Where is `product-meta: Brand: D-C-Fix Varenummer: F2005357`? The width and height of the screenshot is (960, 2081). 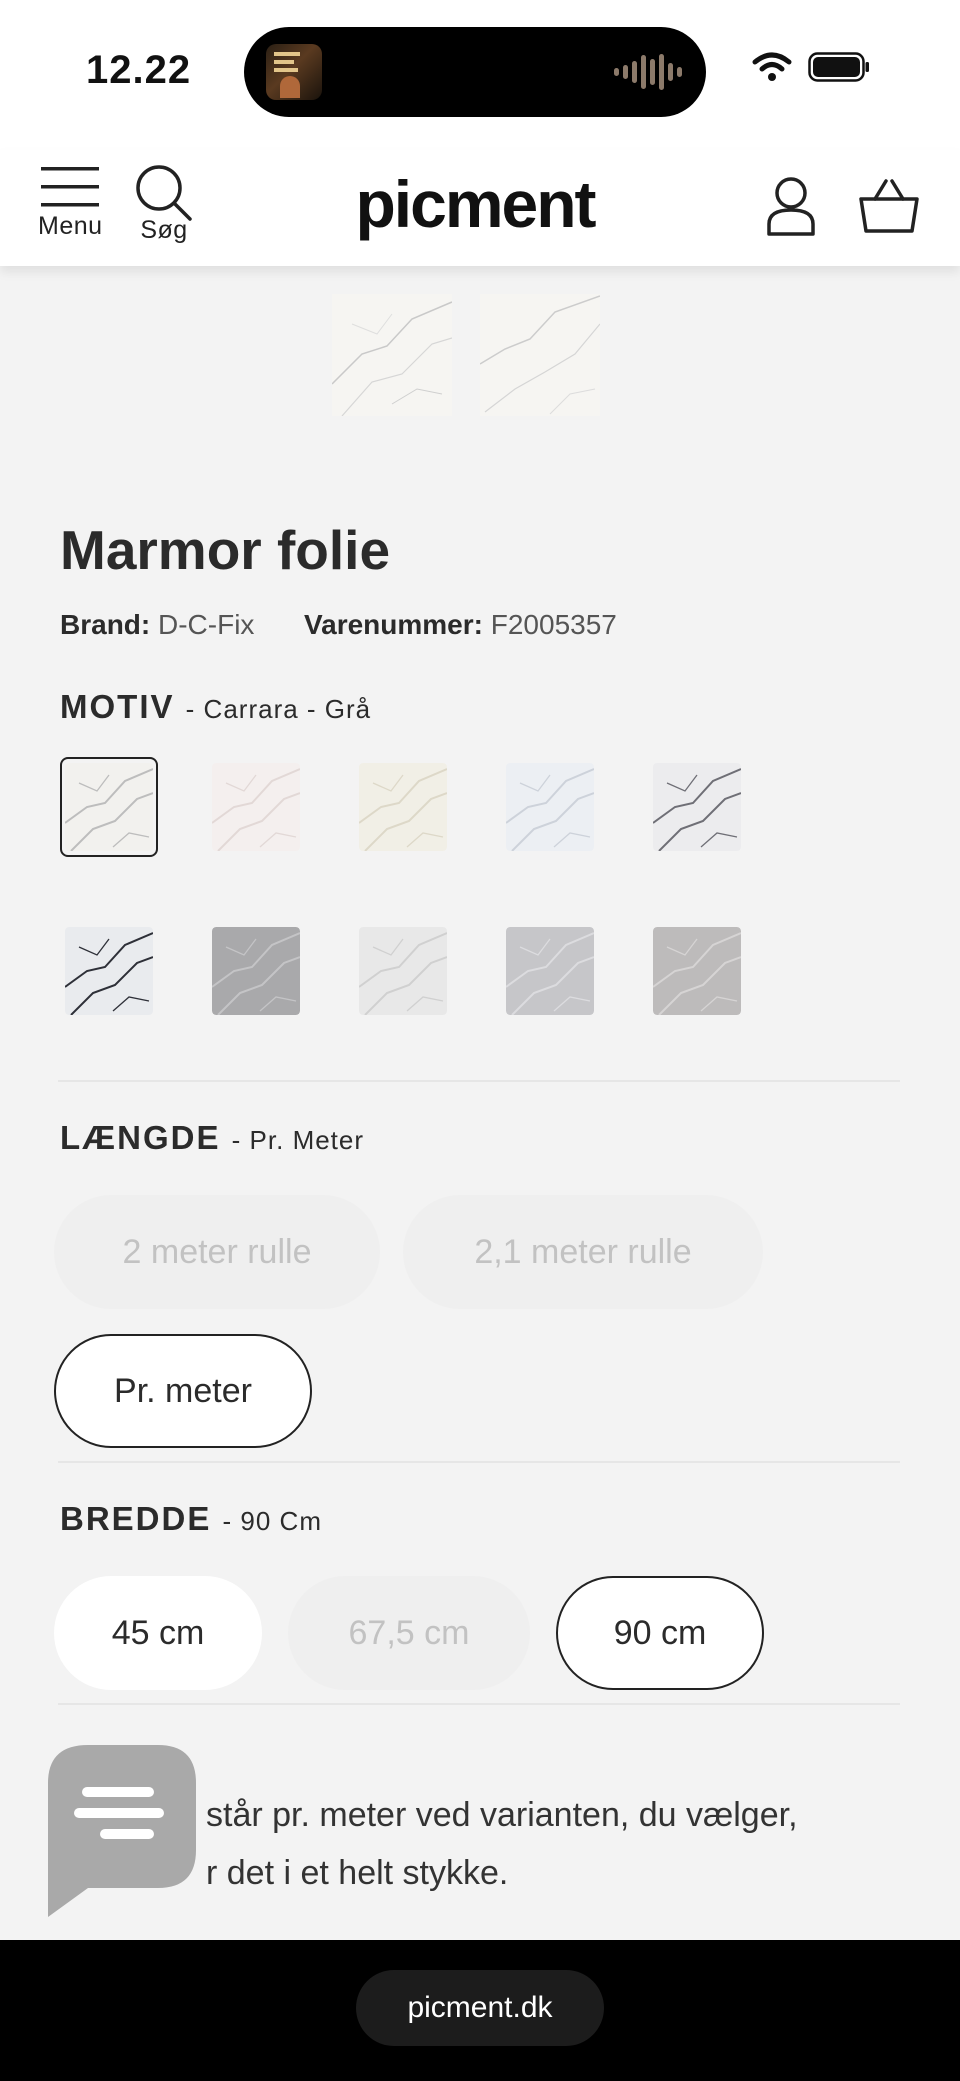
product-meta: Brand: D-C-Fix Varenummer: F2005357 is located at coordinates (338, 625).